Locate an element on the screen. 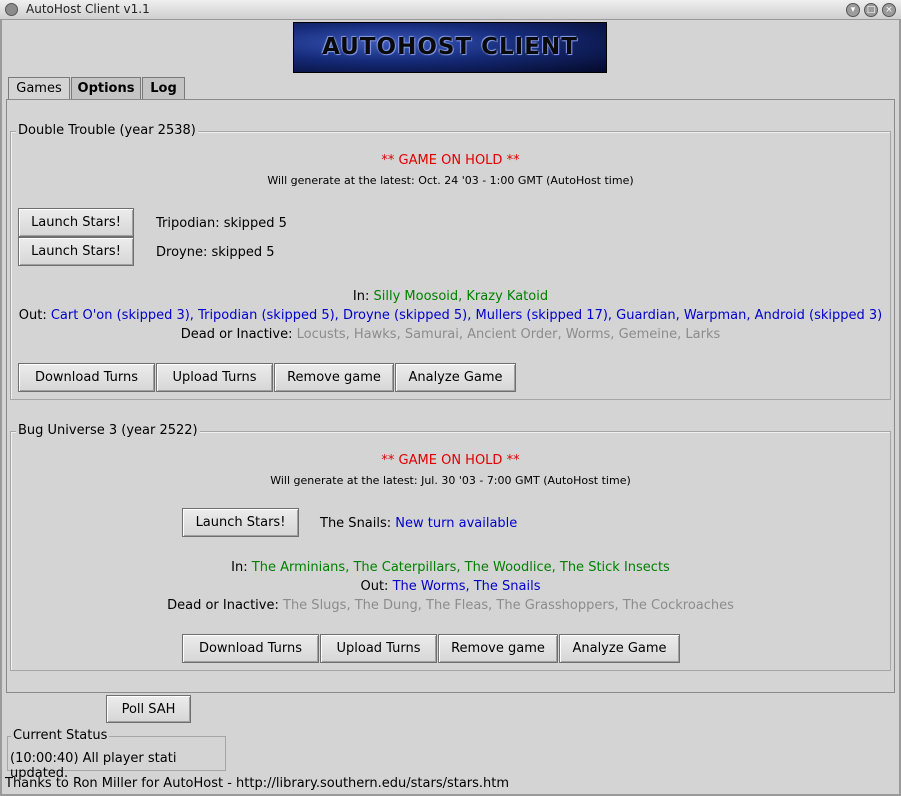  player-status: Tripodian: skipped 5 is located at coordinates (221, 223).